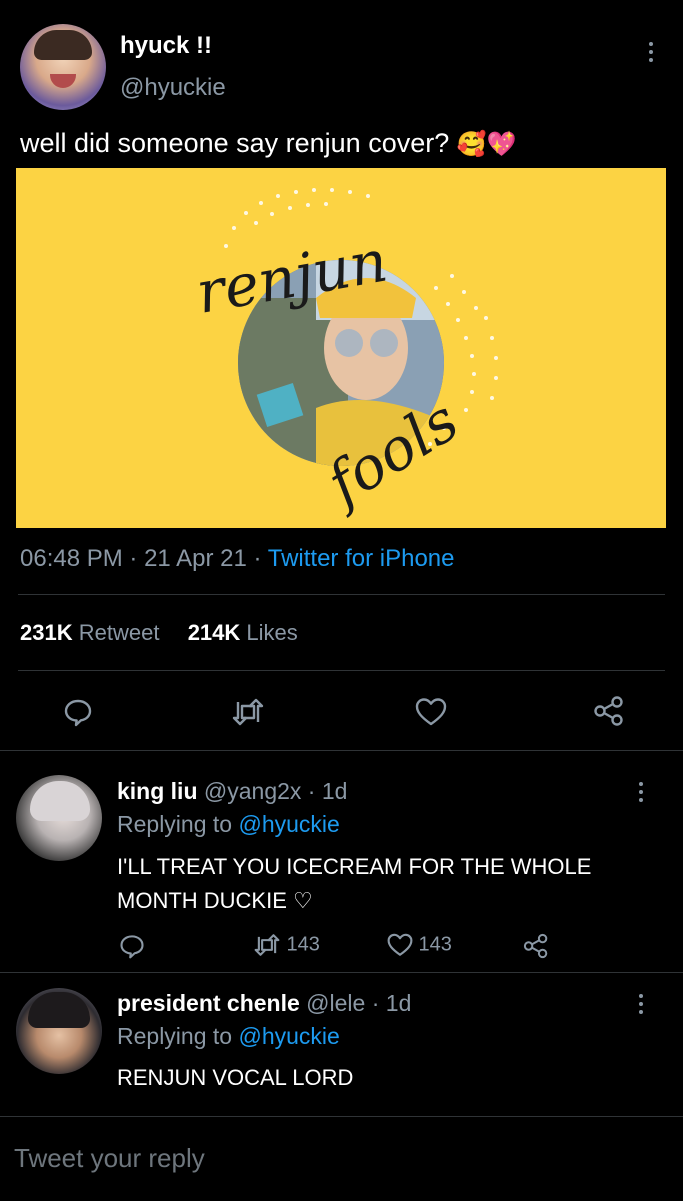 The width and height of the screenshot is (683, 1201). What do you see at coordinates (195, 558) in the screenshot?
I see `tweet-date: 21 Apr 21` at bounding box center [195, 558].